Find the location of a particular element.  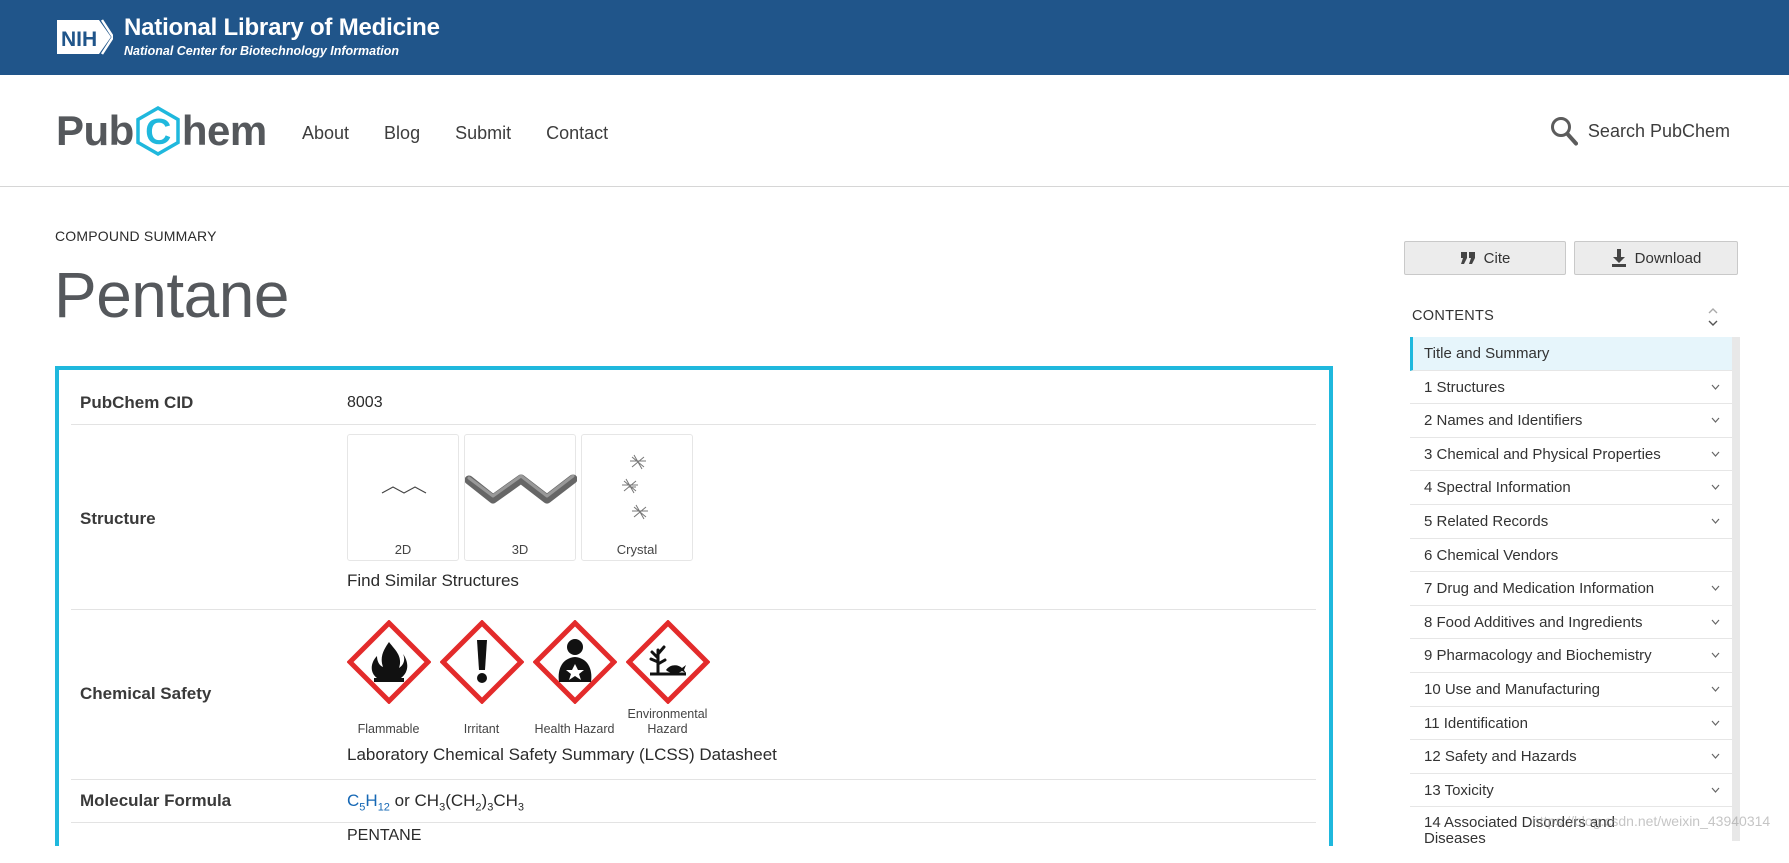

crystal-structure-image is located at coordinates (635, 487).